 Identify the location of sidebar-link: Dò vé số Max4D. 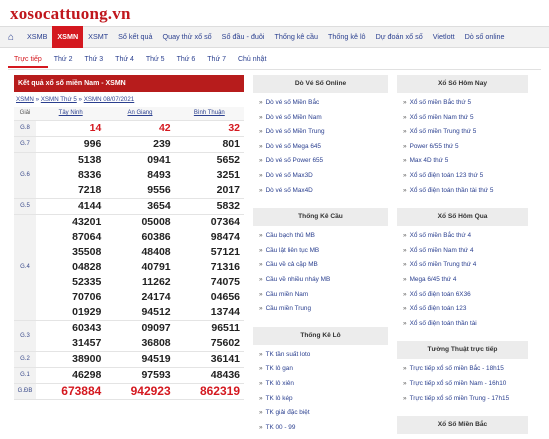
(323, 191).